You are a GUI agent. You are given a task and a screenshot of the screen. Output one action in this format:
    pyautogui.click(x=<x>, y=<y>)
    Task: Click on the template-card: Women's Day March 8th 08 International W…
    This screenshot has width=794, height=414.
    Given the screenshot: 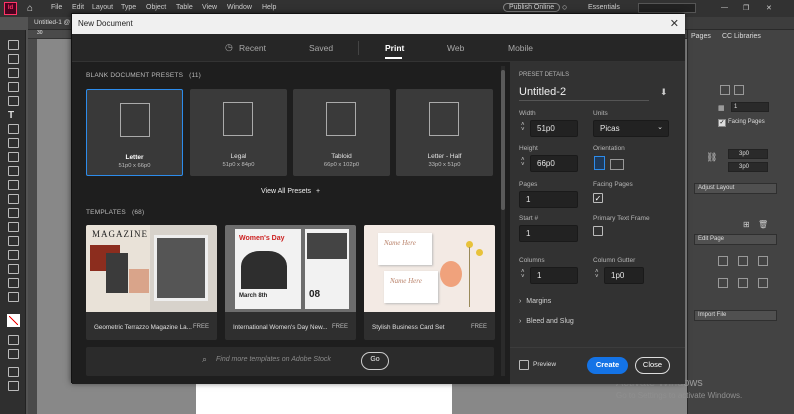 What is the action you would take?
    pyautogui.click(x=290, y=282)
    